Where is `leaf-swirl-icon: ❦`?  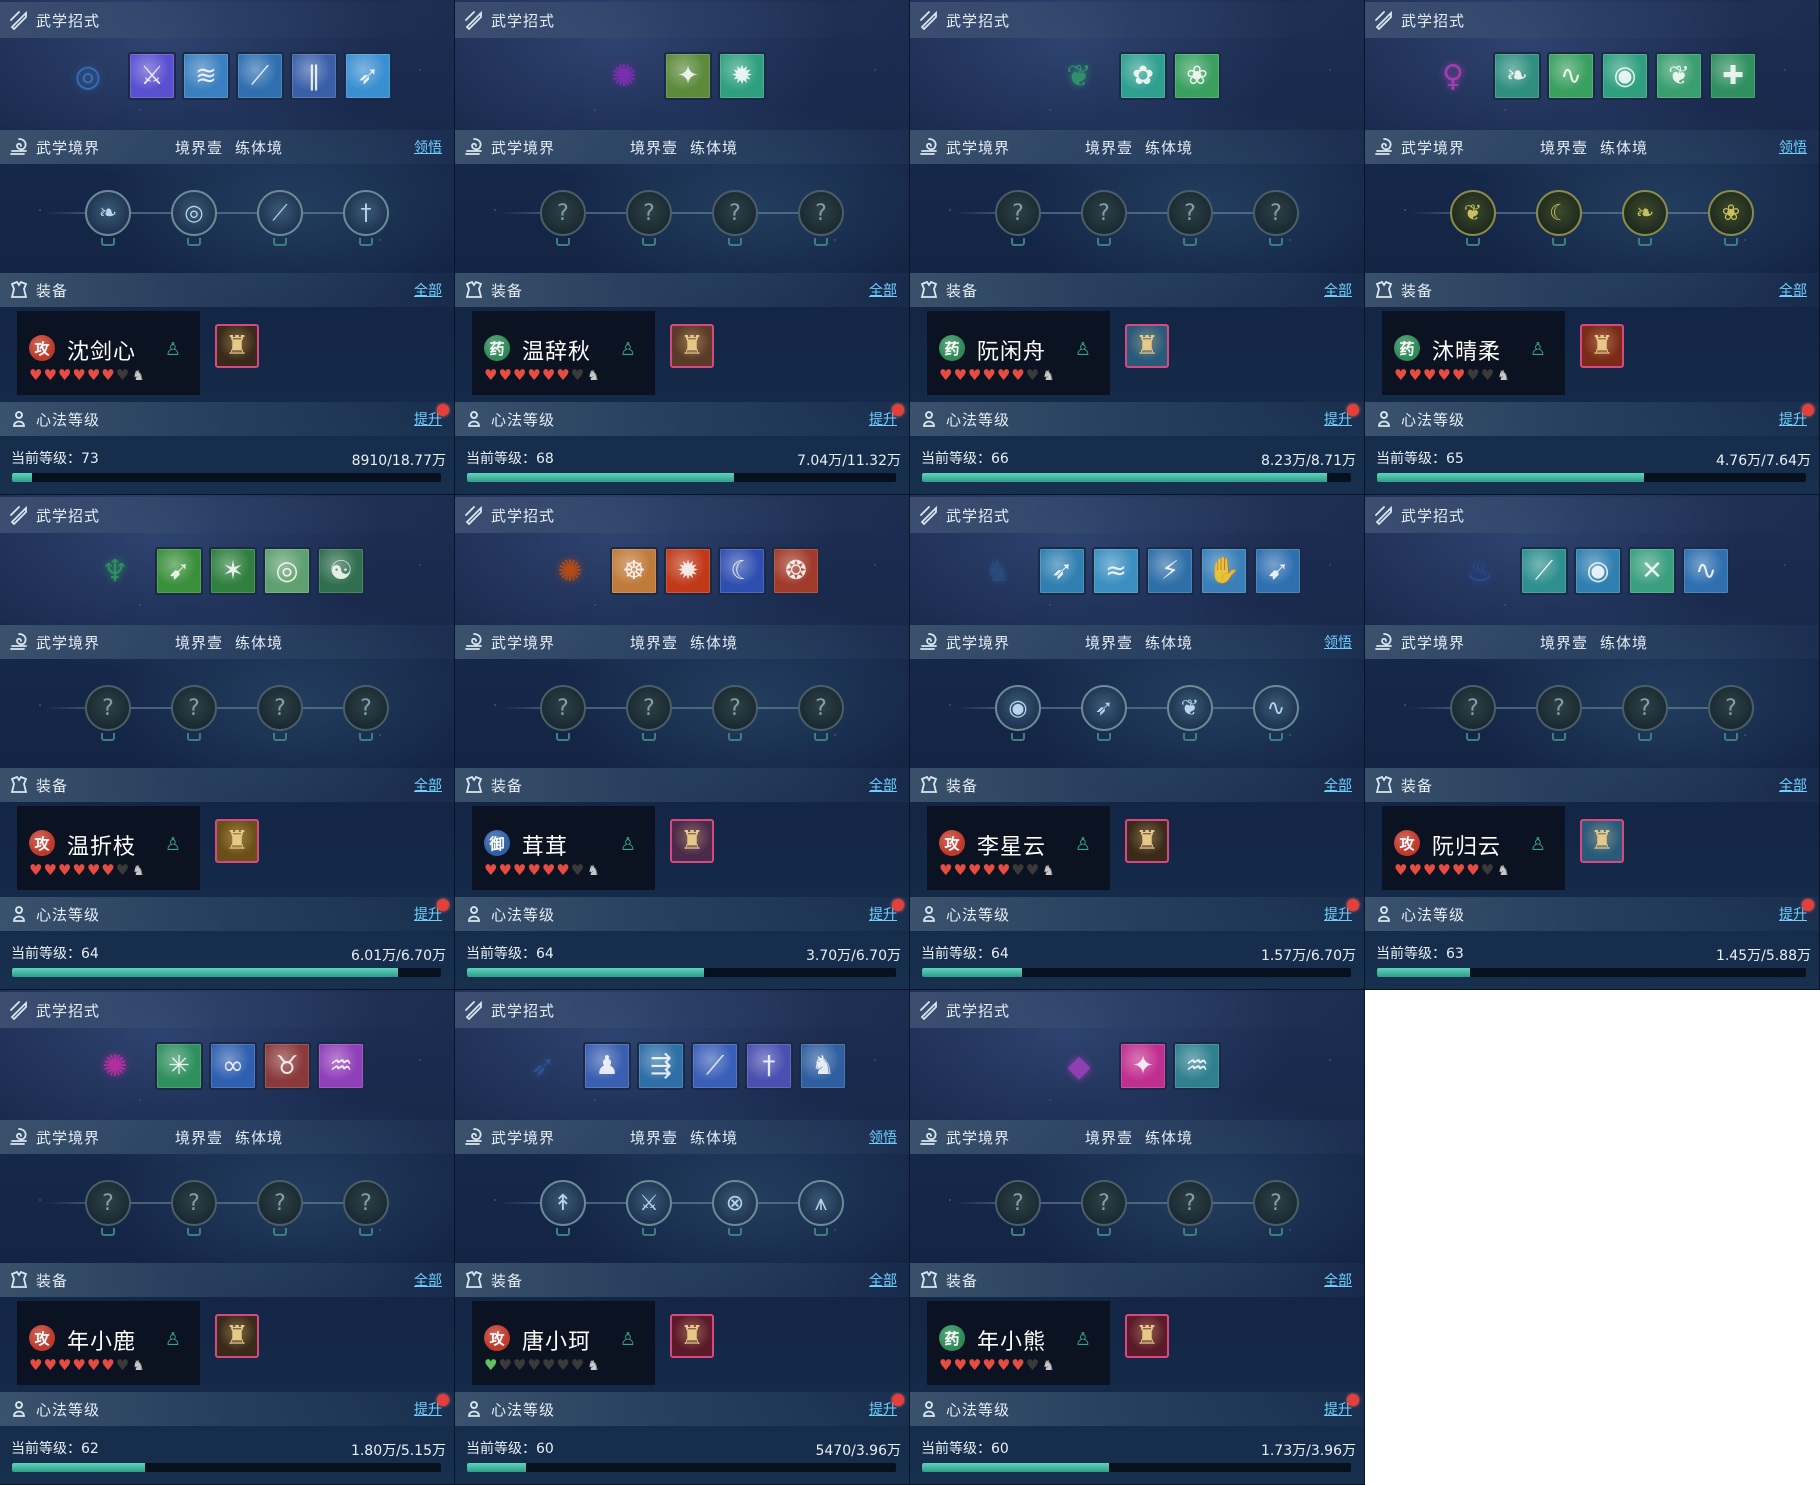
leaf-swirl-icon: ❦ is located at coordinates (1679, 76).